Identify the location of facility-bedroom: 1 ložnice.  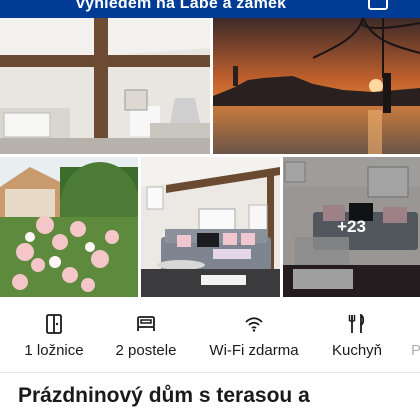
(54, 335).